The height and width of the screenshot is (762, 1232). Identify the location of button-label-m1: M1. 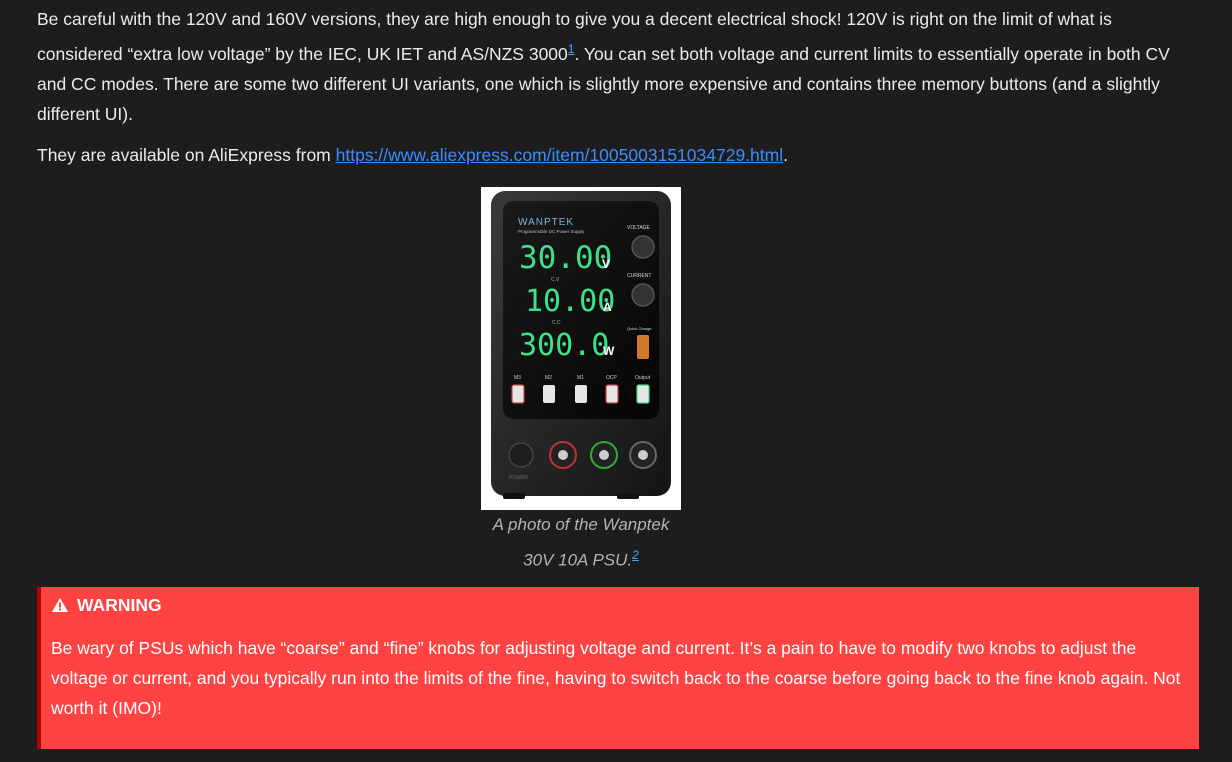
(580, 378).